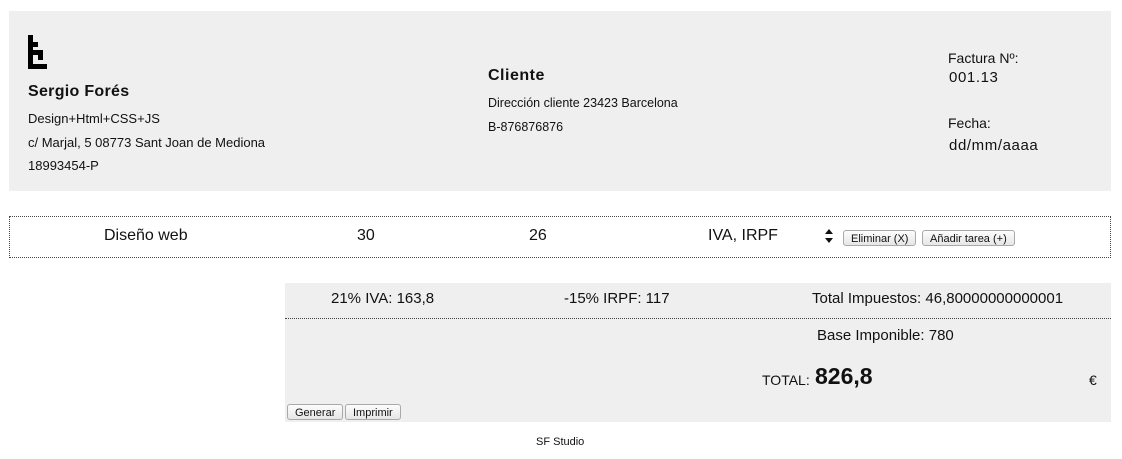 The height and width of the screenshot is (459, 1122). I want to click on add-task-button: Añadir tarea (+), so click(968, 238).